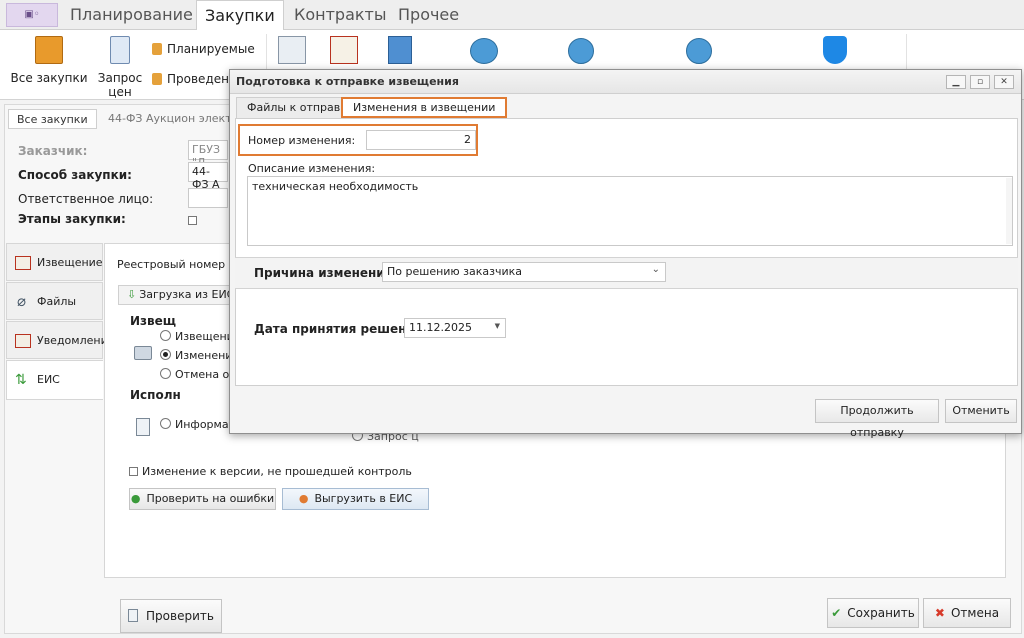  I want to click on side-tab-notifications: Уведомления, so click(60, 340).